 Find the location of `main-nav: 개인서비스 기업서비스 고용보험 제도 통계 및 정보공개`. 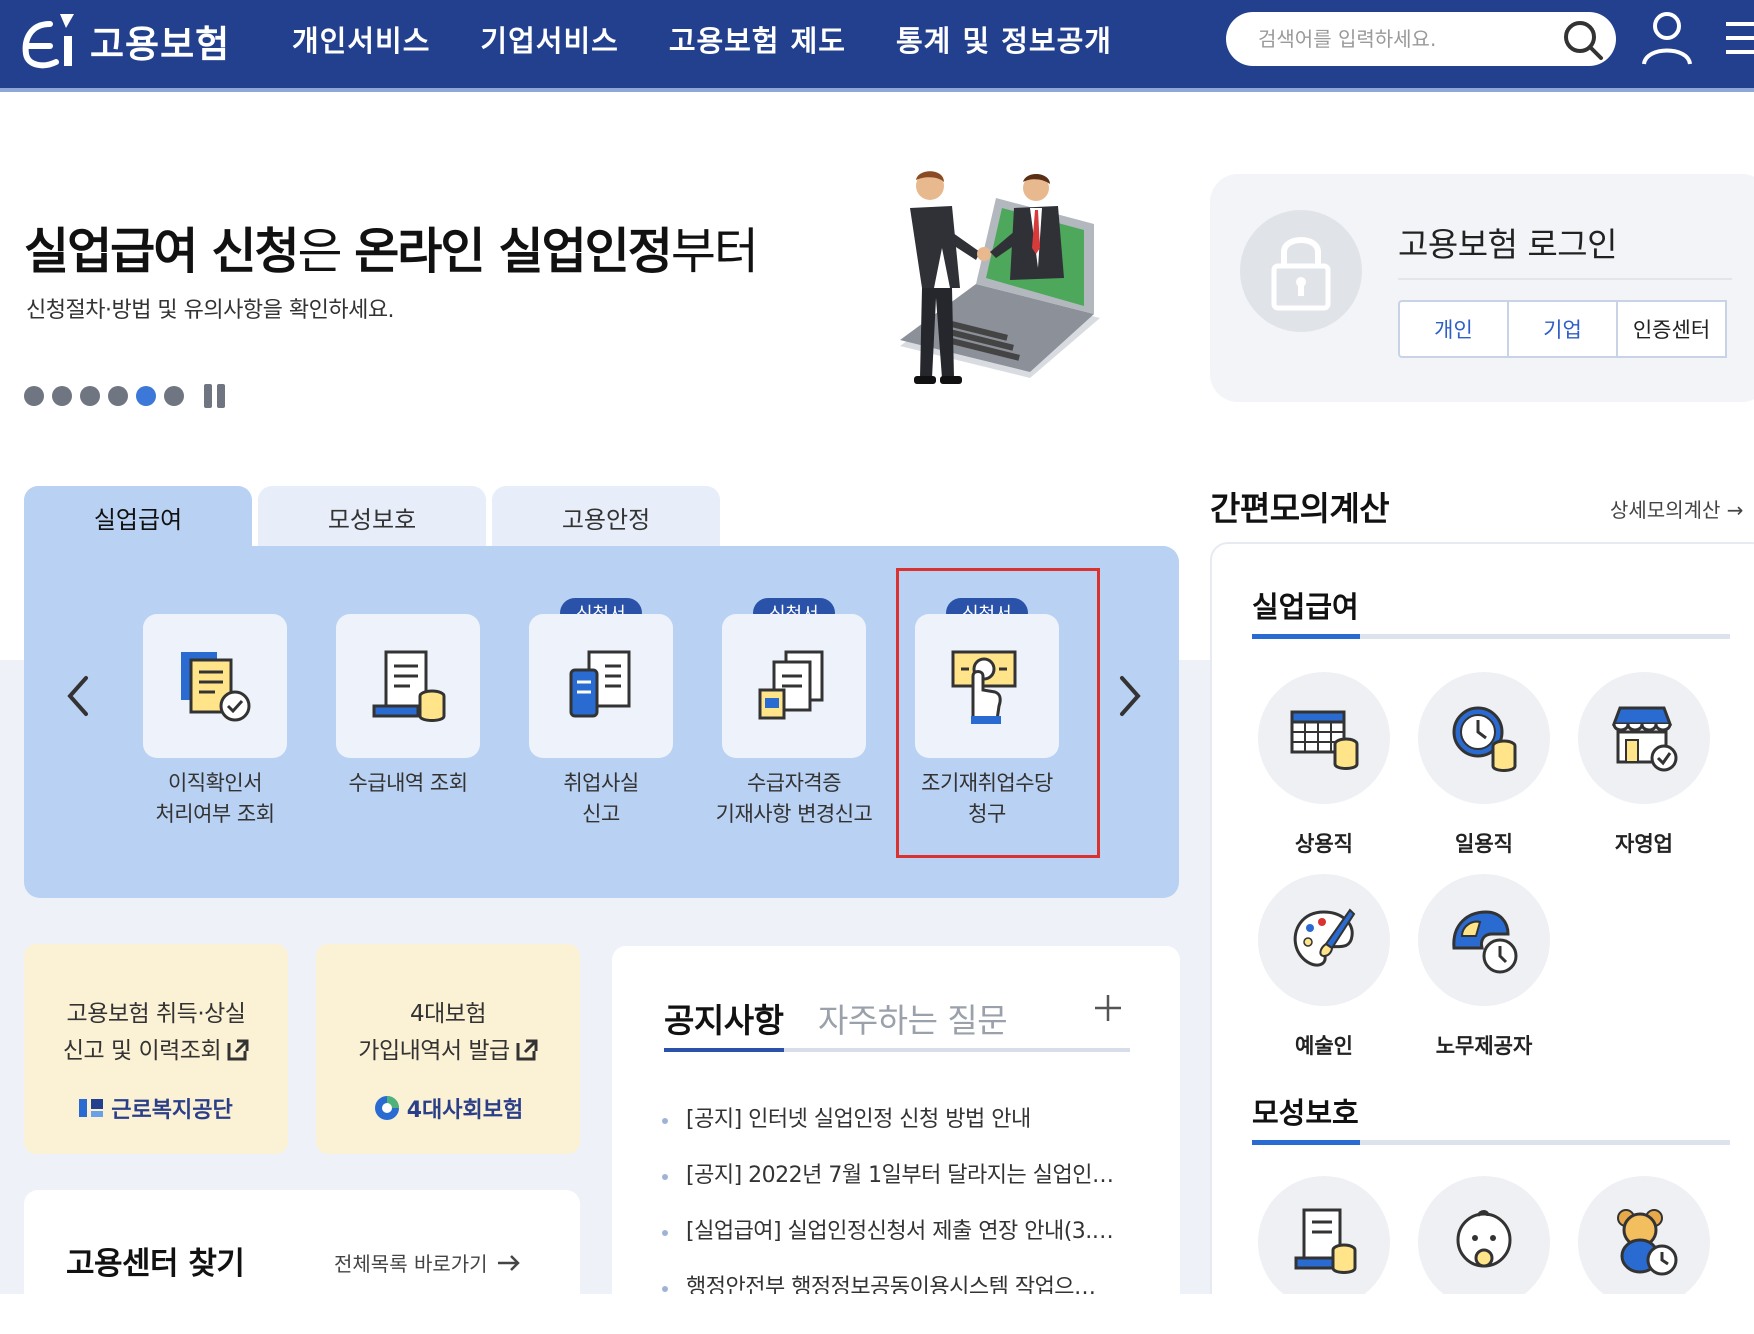

main-nav: 개인서비스 기업서비스 고용보험 제도 통계 및 정보공개 is located at coordinates (702, 39).